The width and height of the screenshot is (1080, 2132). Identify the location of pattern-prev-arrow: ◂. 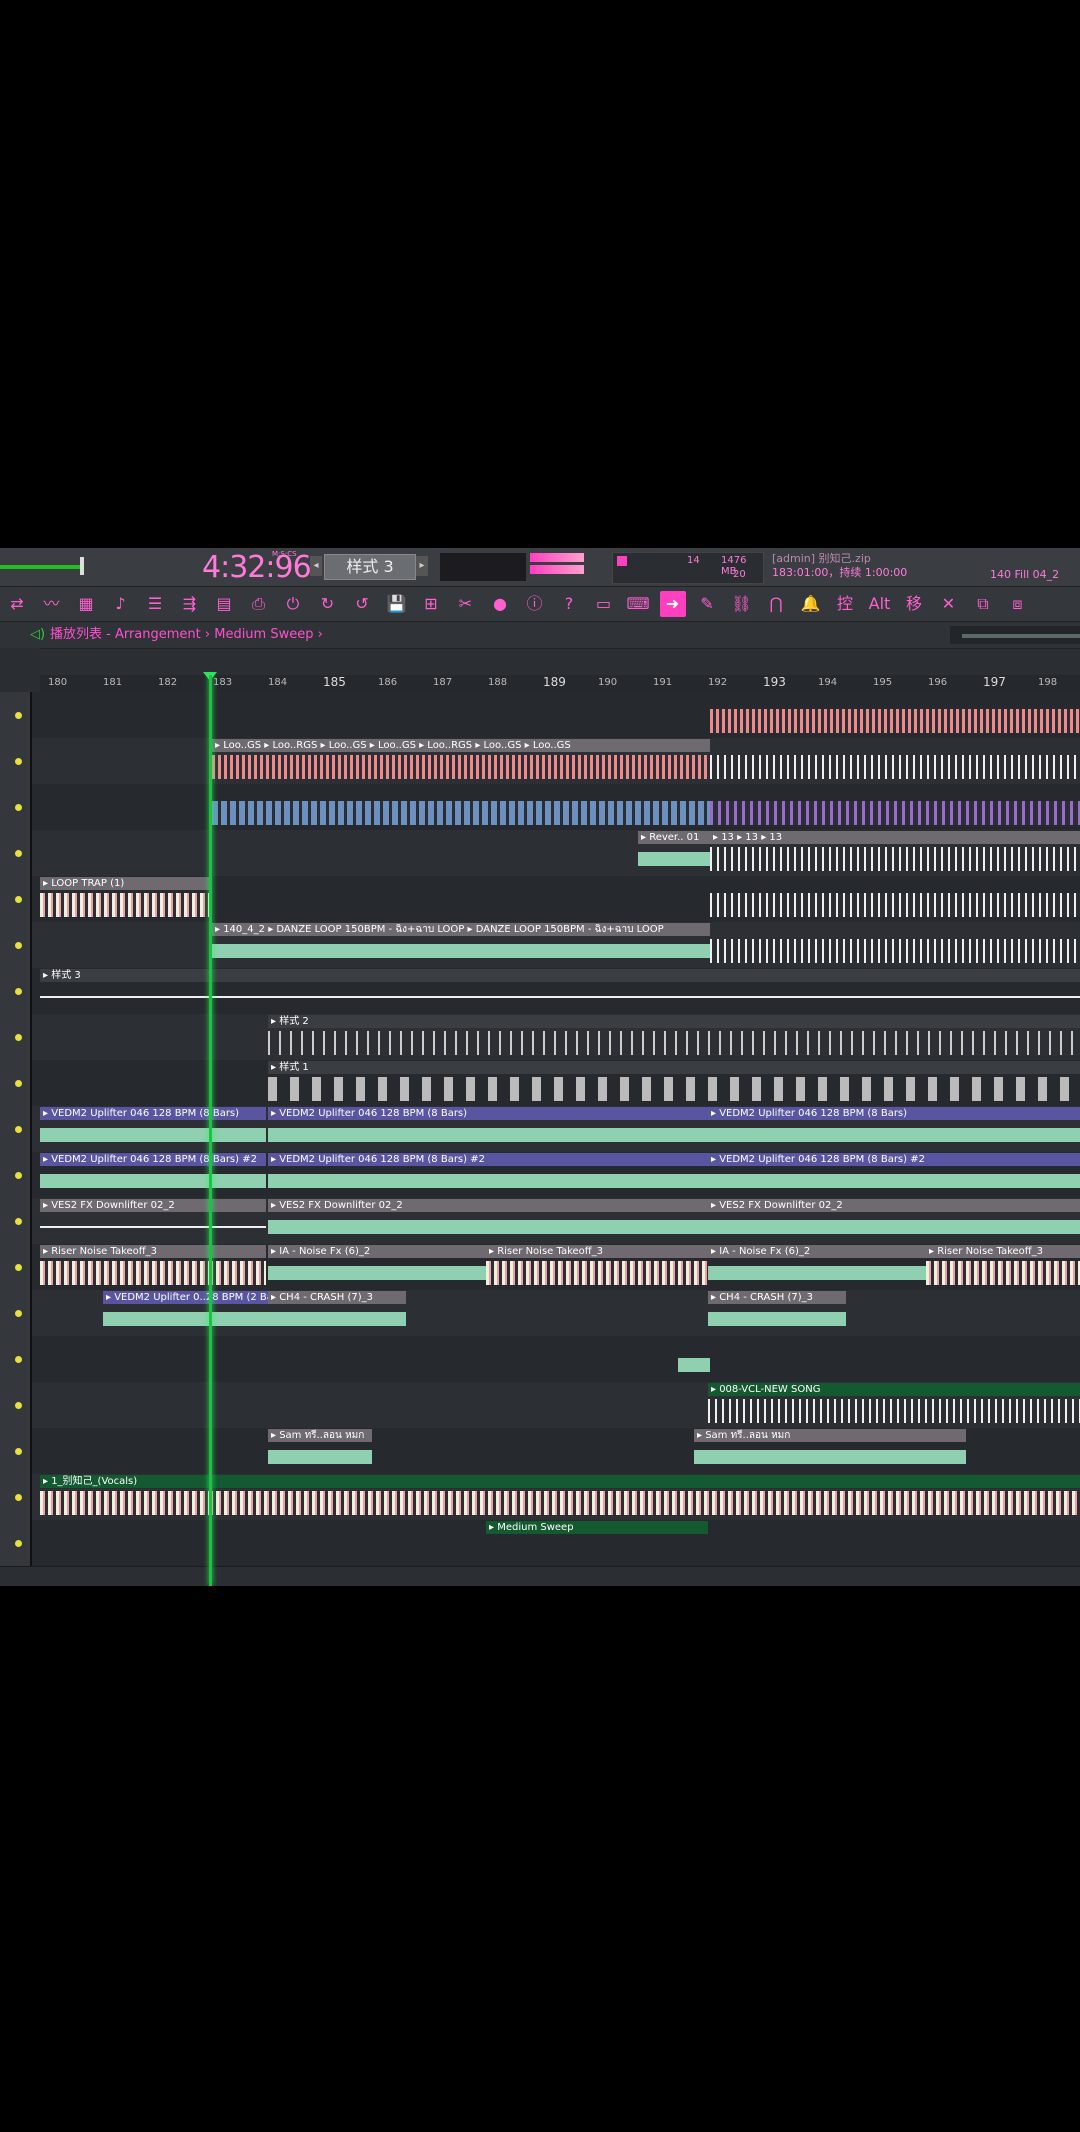
(316, 566).